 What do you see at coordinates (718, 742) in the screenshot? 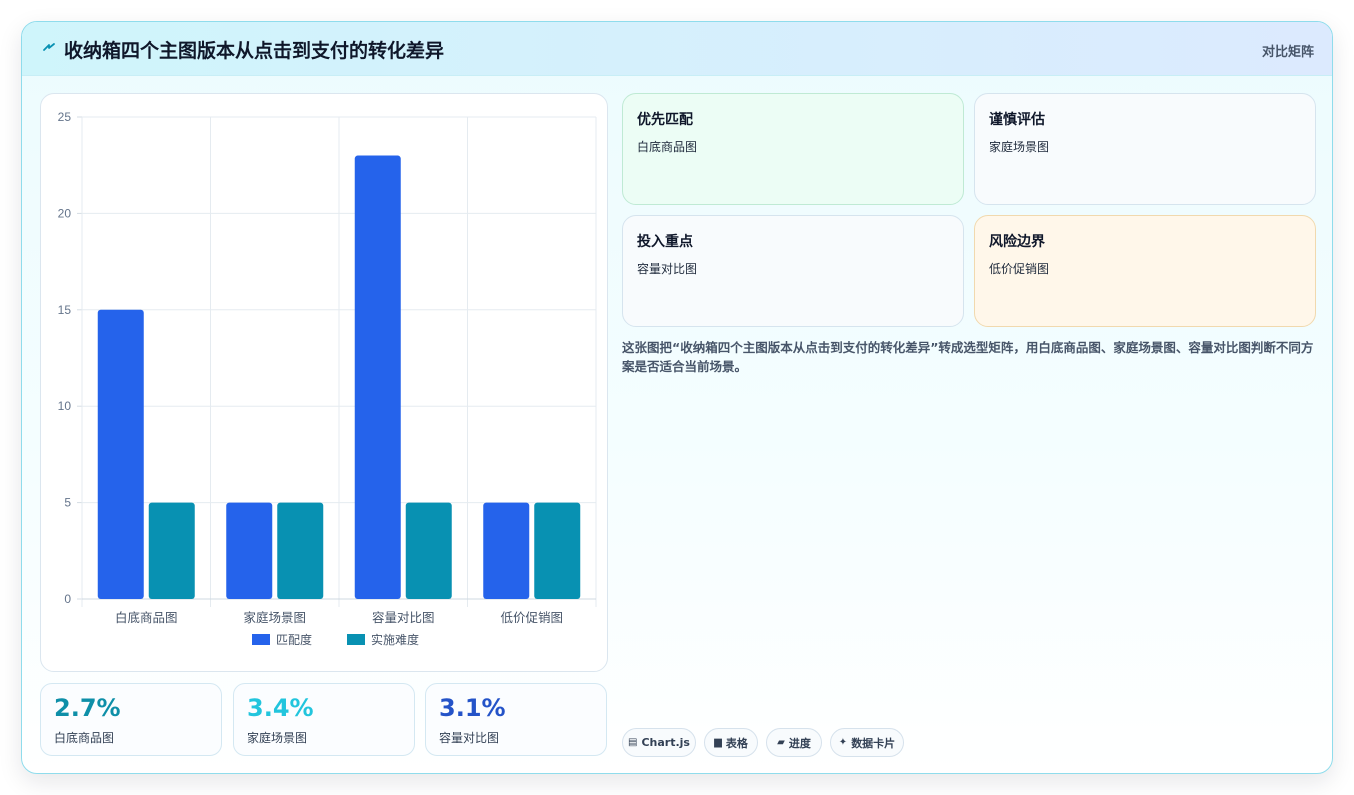
I see `table-icon: ▆` at bounding box center [718, 742].